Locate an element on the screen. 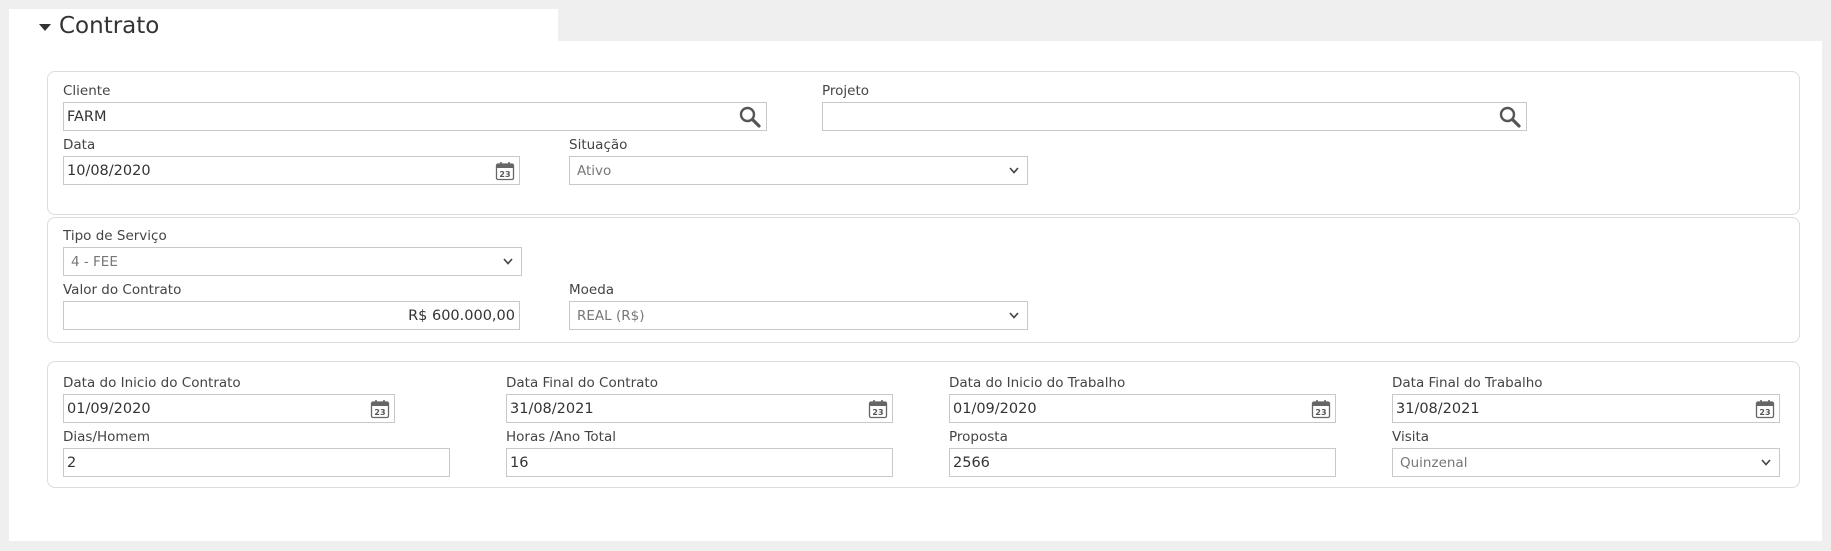 The width and height of the screenshot is (1831, 551). section-title: Contrato is located at coordinates (109, 26).